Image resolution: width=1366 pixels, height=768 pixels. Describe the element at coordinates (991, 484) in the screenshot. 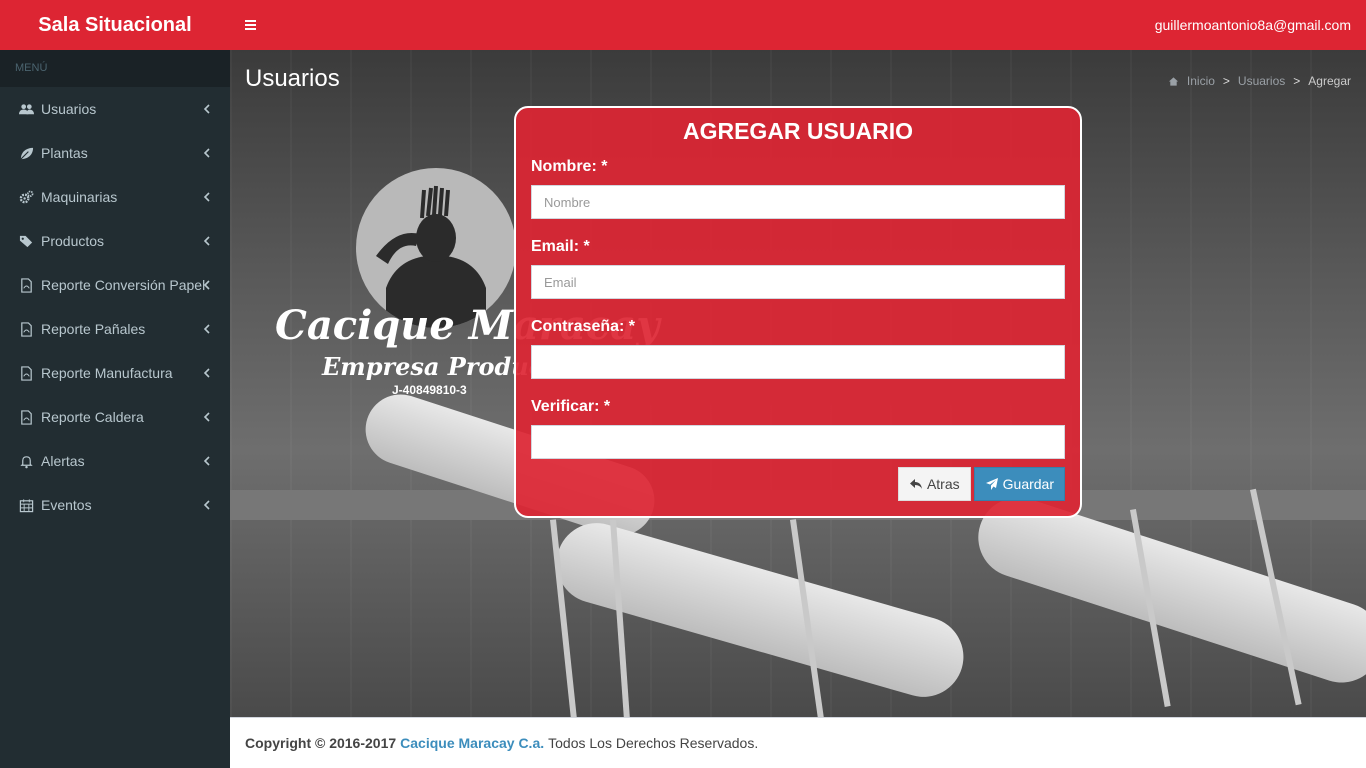

I see `paper-plane-icon` at that location.